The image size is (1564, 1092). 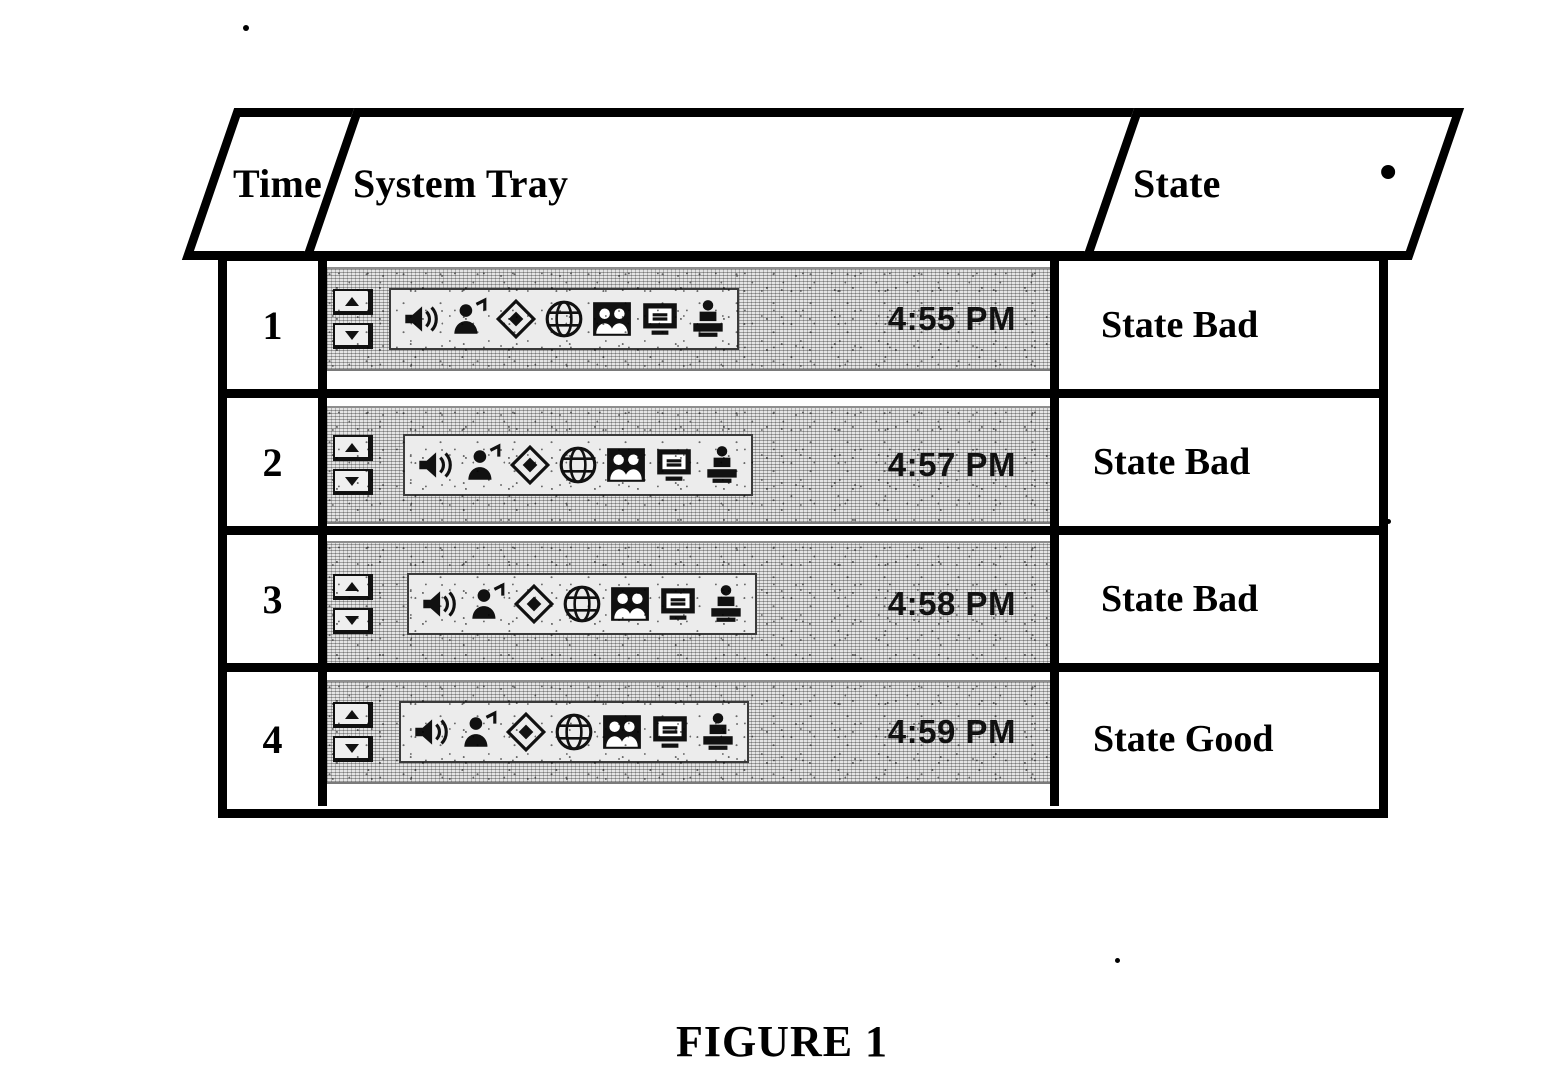 What do you see at coordinates (272, 325) in the screenshot?
I see `time-value: 1` at bounding box center [272, 325].